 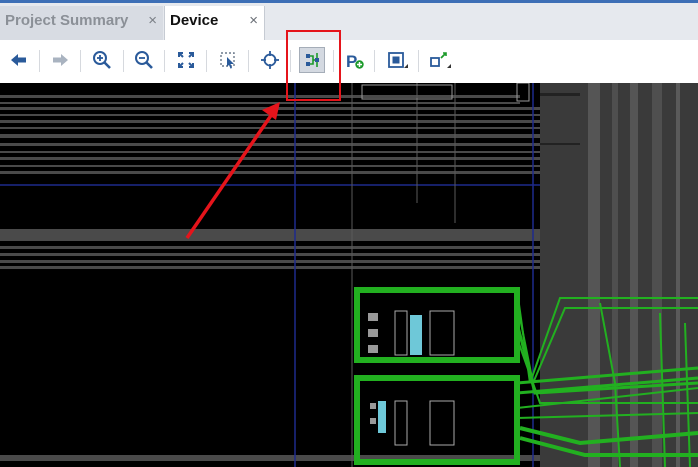 I want to click on zoom-out-button, so click(x=144, y=60).